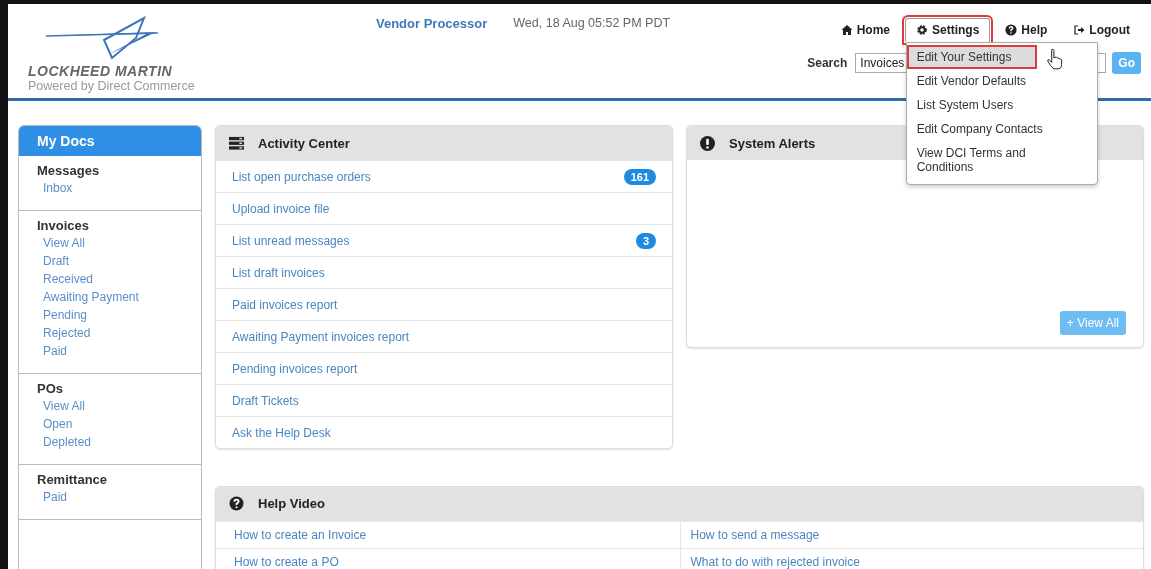 This screenshot has height=569, width=1151. Describe the element at coordinates (772, 143) in the screenshot. I see `panel-title: System Alerts` at that location.